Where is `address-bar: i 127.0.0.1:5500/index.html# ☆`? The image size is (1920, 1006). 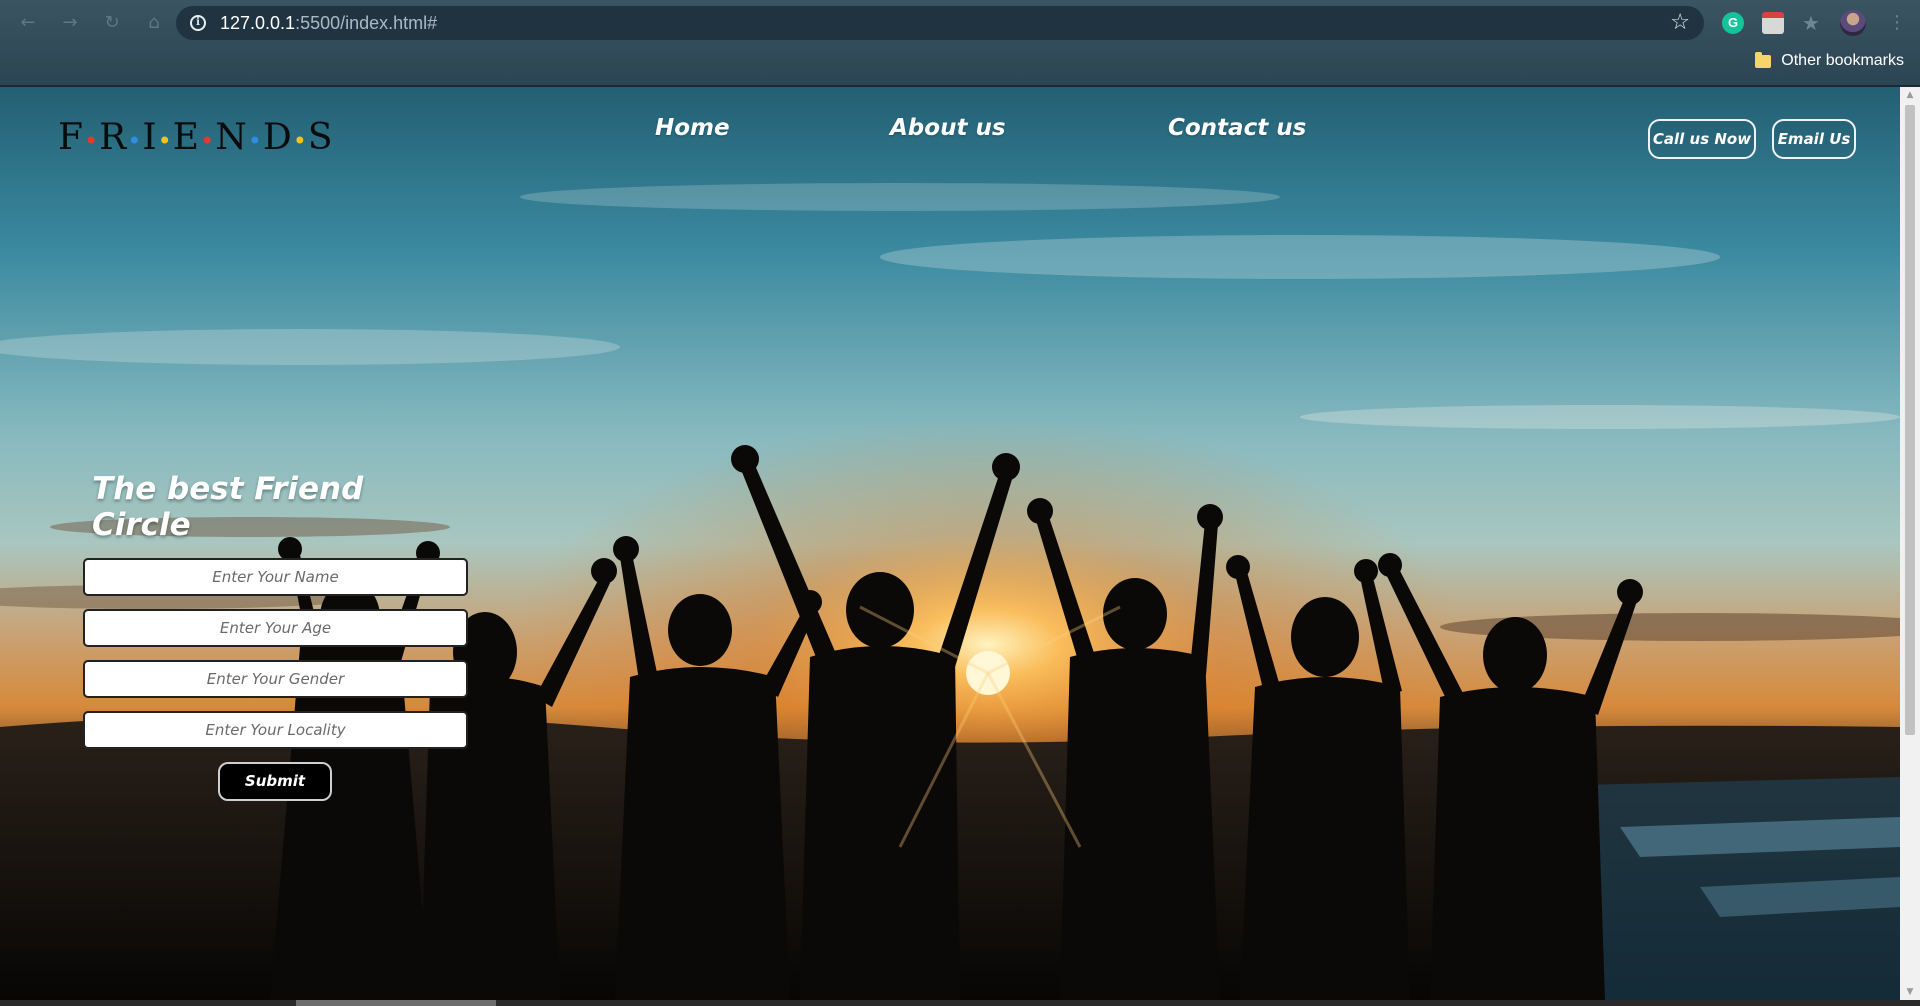
address-bar: i 127.0.0.1:5500/index.html# ☆ is located at coordinates (940, 23).